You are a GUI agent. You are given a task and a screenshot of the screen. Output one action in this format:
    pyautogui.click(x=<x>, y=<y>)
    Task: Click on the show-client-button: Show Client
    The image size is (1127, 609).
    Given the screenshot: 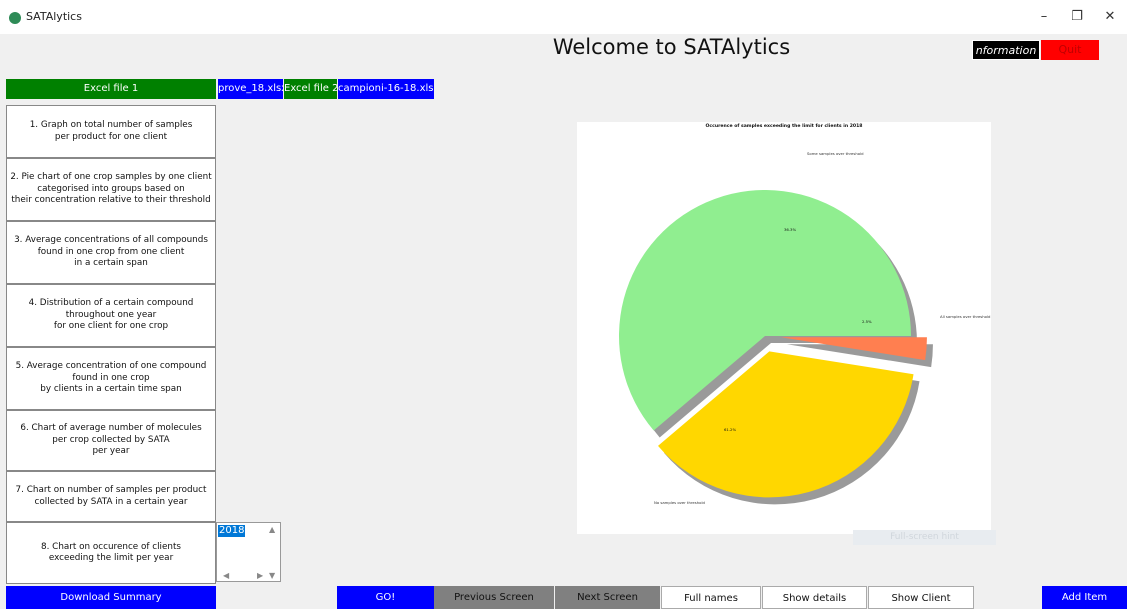 What is the action you would take?
    pyautogui.click(x=921, y=597)
    